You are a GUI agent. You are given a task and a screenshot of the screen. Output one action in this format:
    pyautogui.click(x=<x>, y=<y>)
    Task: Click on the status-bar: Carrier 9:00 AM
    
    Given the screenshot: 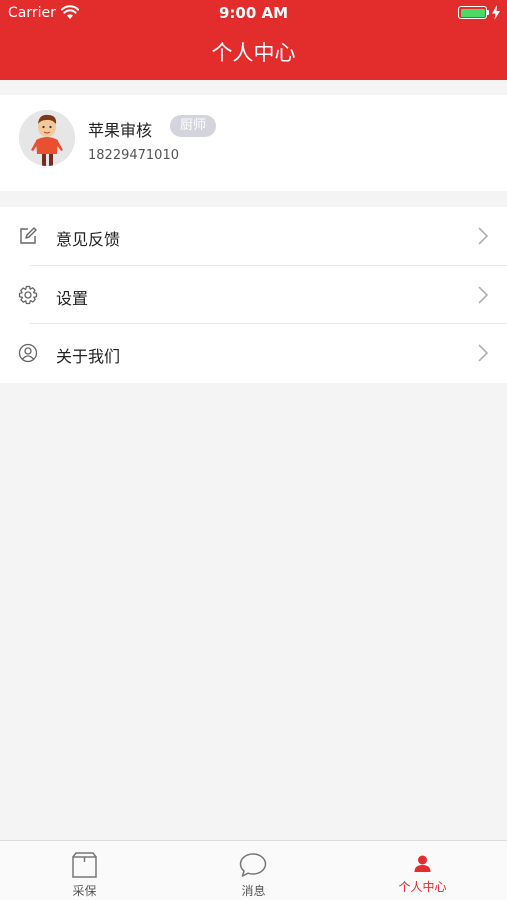 What is the action you would take?
    pyautogui.click(x=253, y=13)
    